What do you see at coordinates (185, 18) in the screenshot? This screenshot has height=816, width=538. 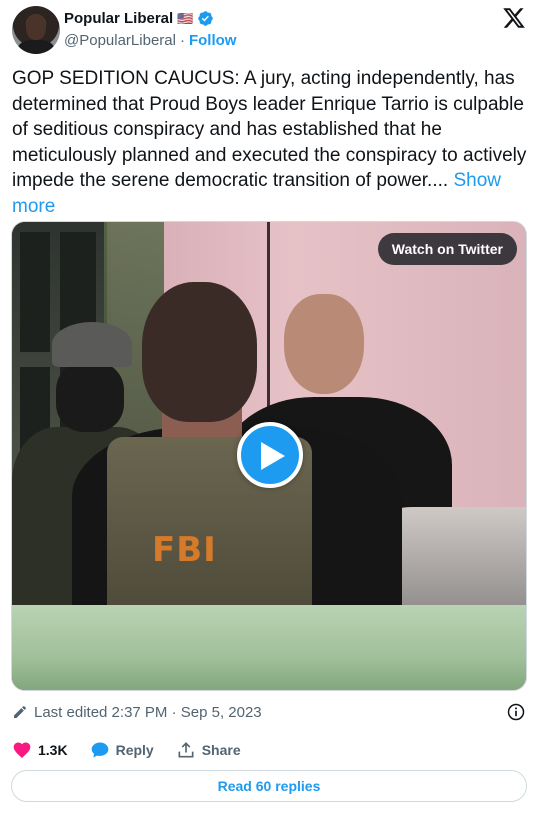 I see `flag-icon: 🇺🇸` at bounding box center [185, 18].